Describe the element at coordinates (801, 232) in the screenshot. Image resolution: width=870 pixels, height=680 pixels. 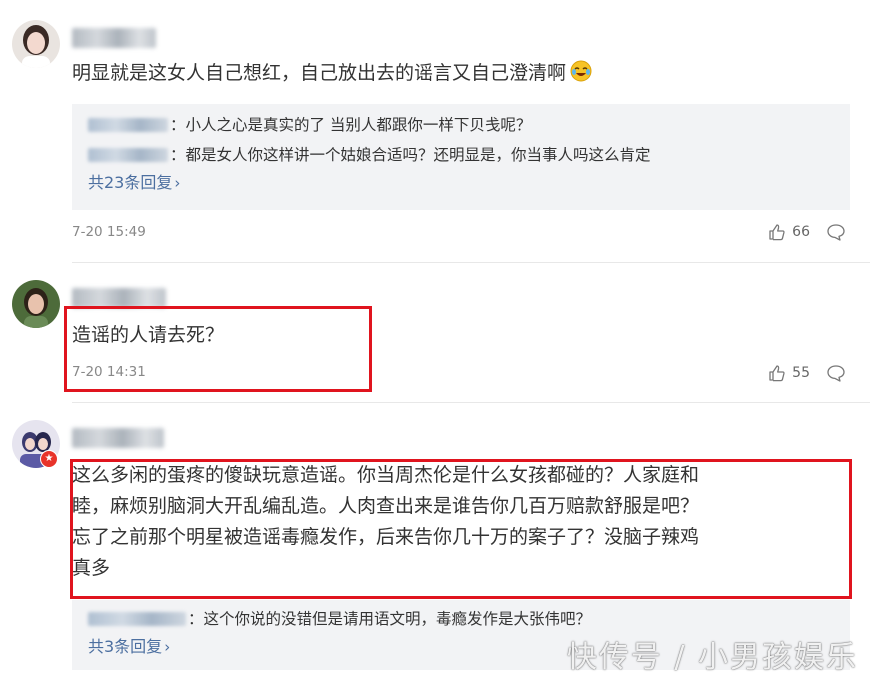
I see `like-count: 66` at that location.